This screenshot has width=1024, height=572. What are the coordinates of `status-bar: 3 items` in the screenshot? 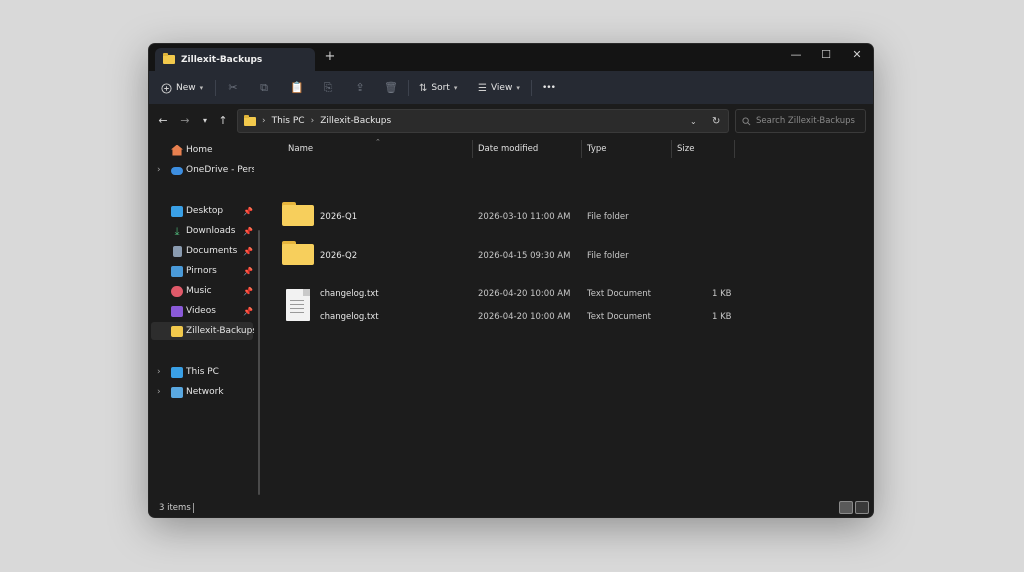 It's located at (511, 508).